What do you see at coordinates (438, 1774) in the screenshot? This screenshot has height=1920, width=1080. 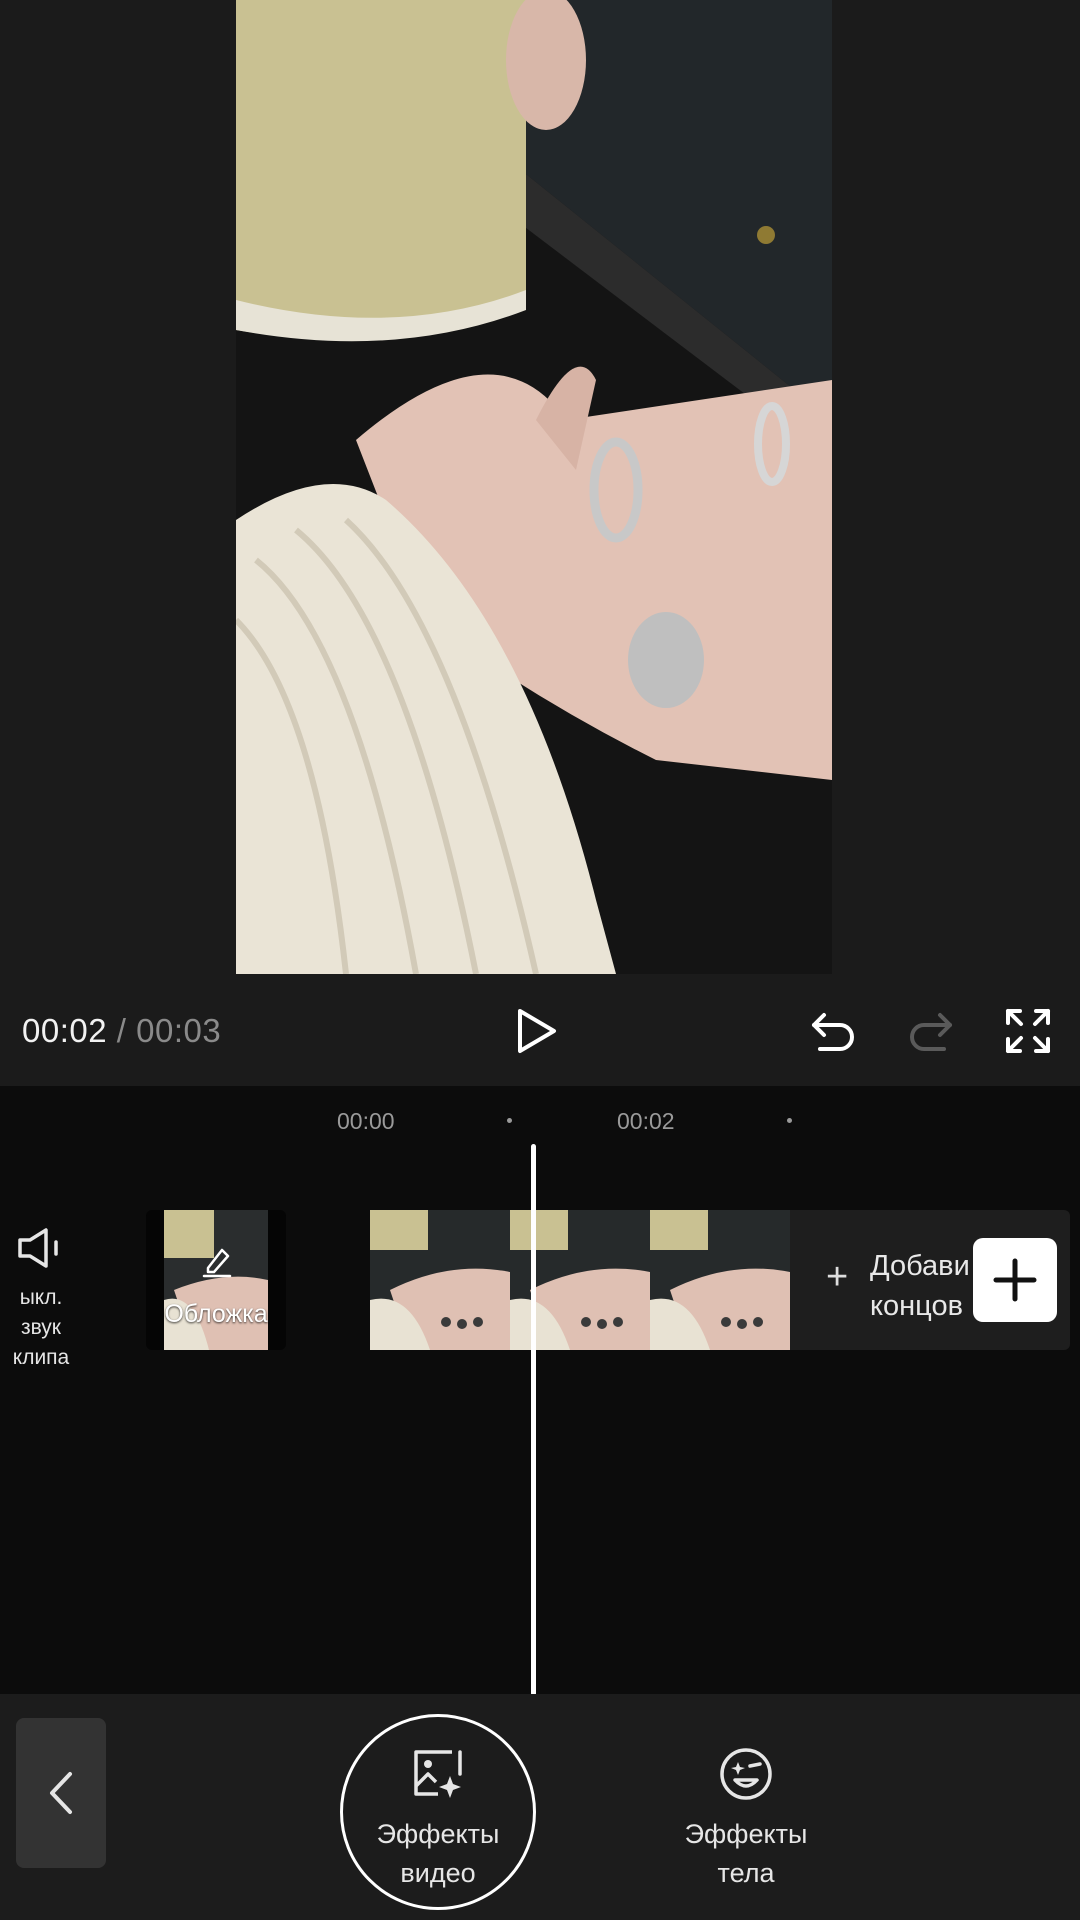 I see `image-sparkle-icon` at bounding box center [438, 1774].